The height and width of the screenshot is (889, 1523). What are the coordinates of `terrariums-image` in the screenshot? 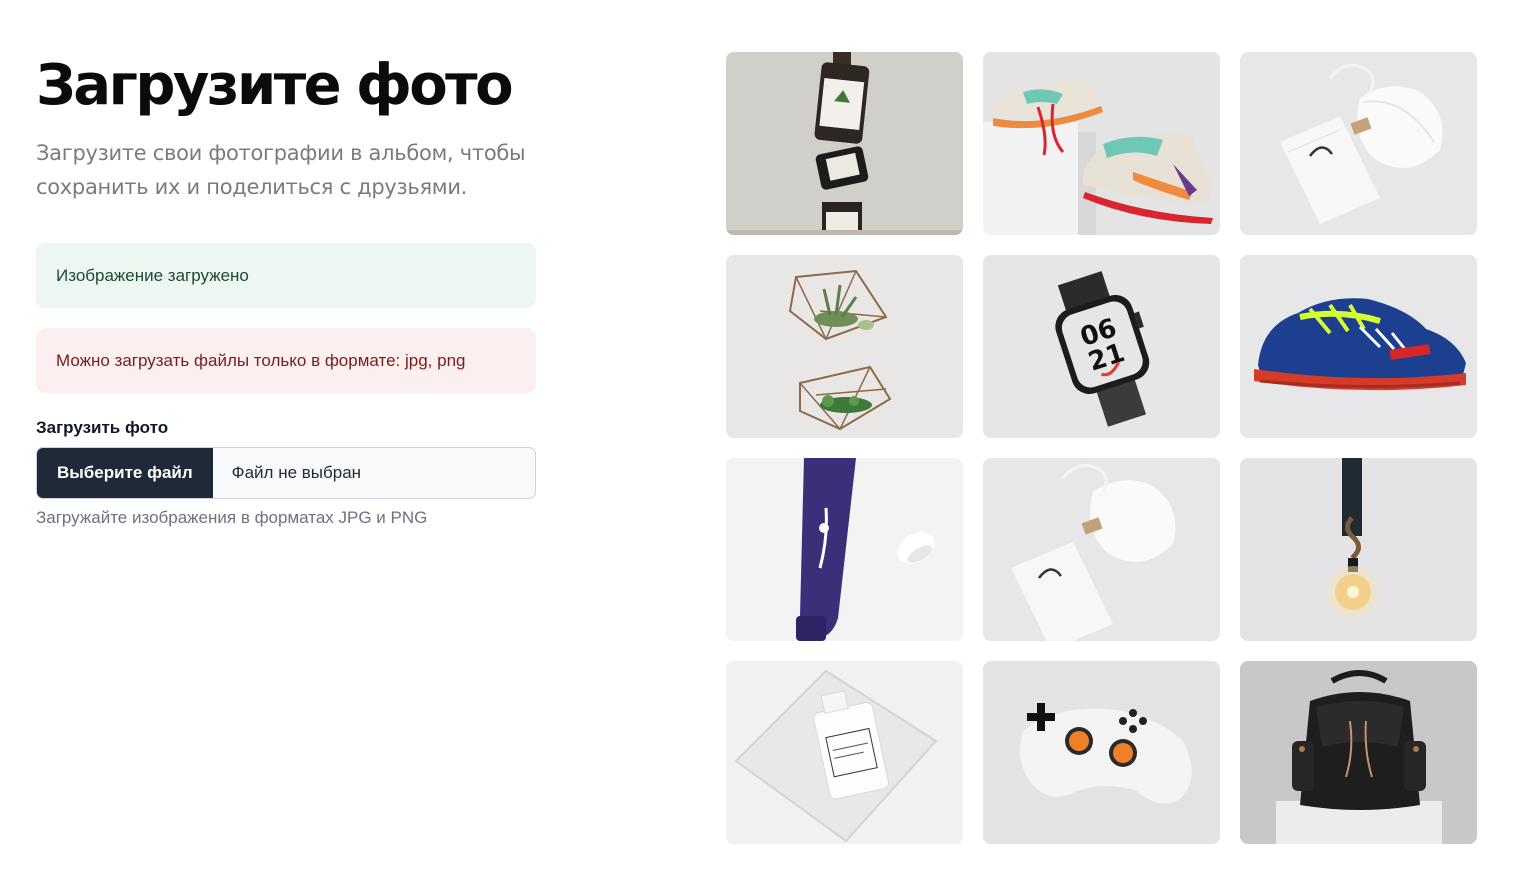 It's located at (844, 346).